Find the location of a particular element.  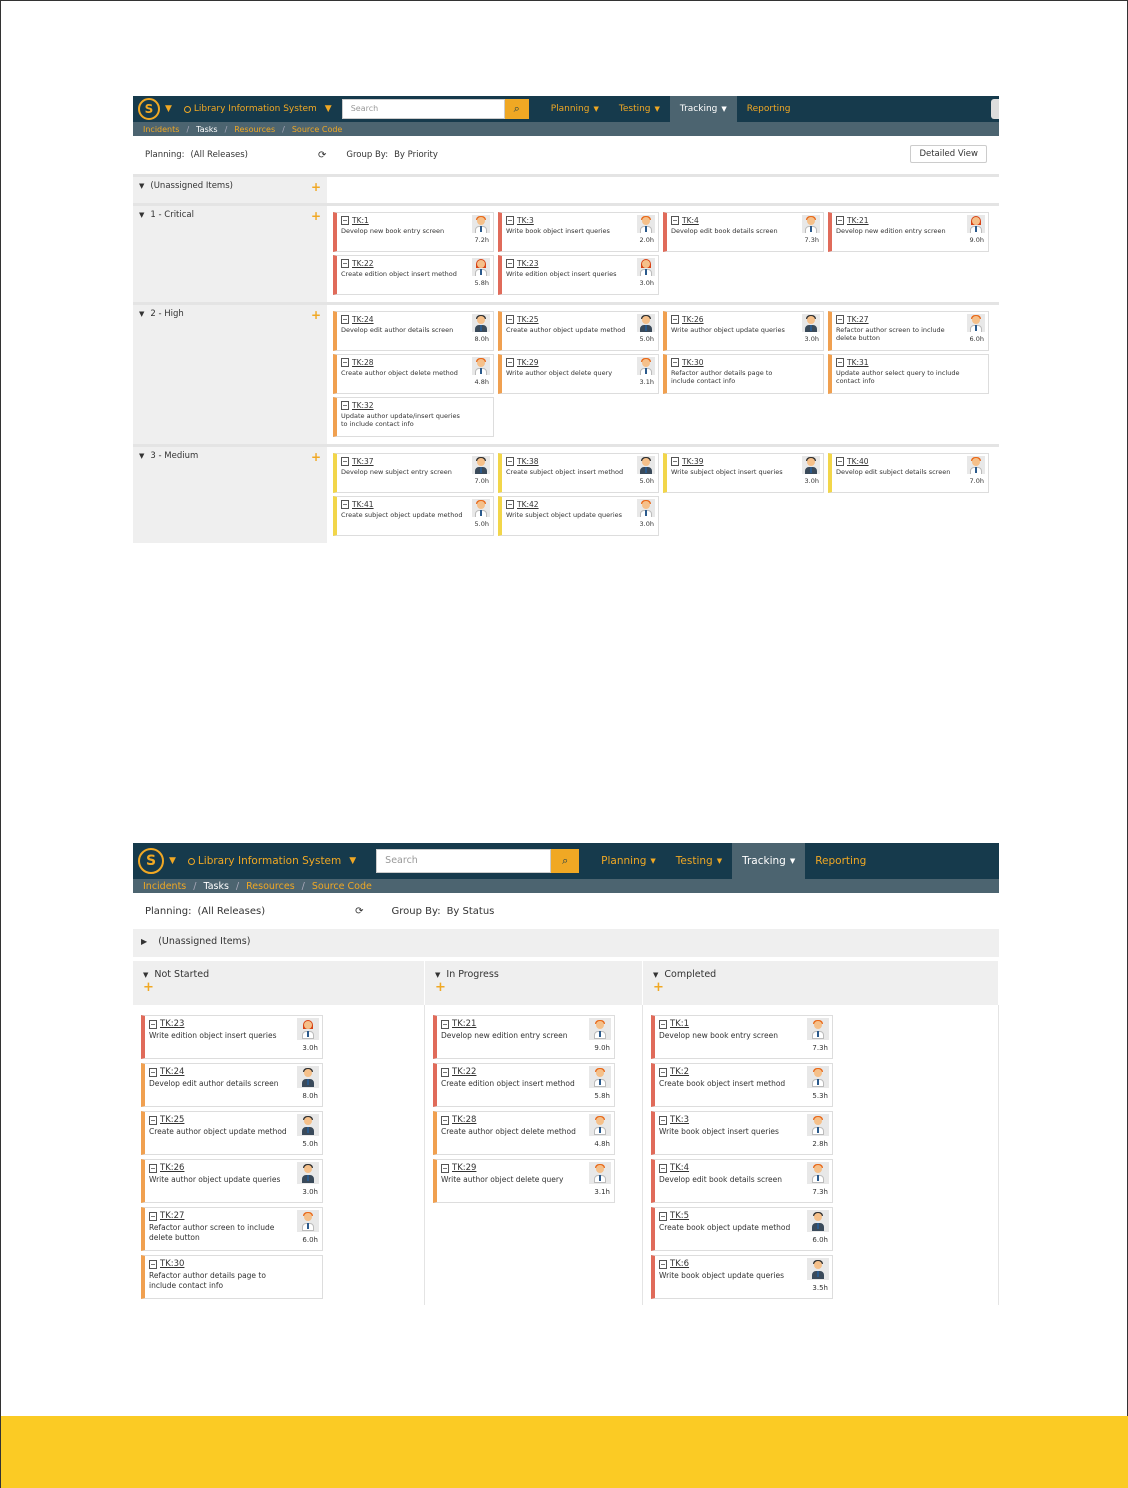

group-by-select: By Status is located at coordinates (471, 911).